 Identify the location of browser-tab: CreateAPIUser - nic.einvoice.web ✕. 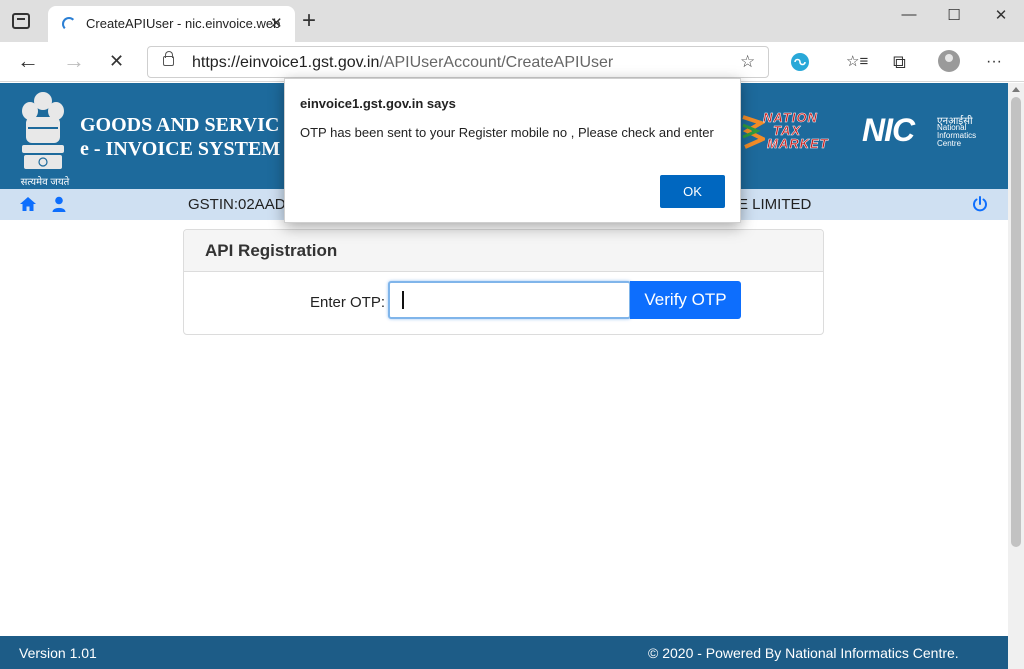
(171, 24).